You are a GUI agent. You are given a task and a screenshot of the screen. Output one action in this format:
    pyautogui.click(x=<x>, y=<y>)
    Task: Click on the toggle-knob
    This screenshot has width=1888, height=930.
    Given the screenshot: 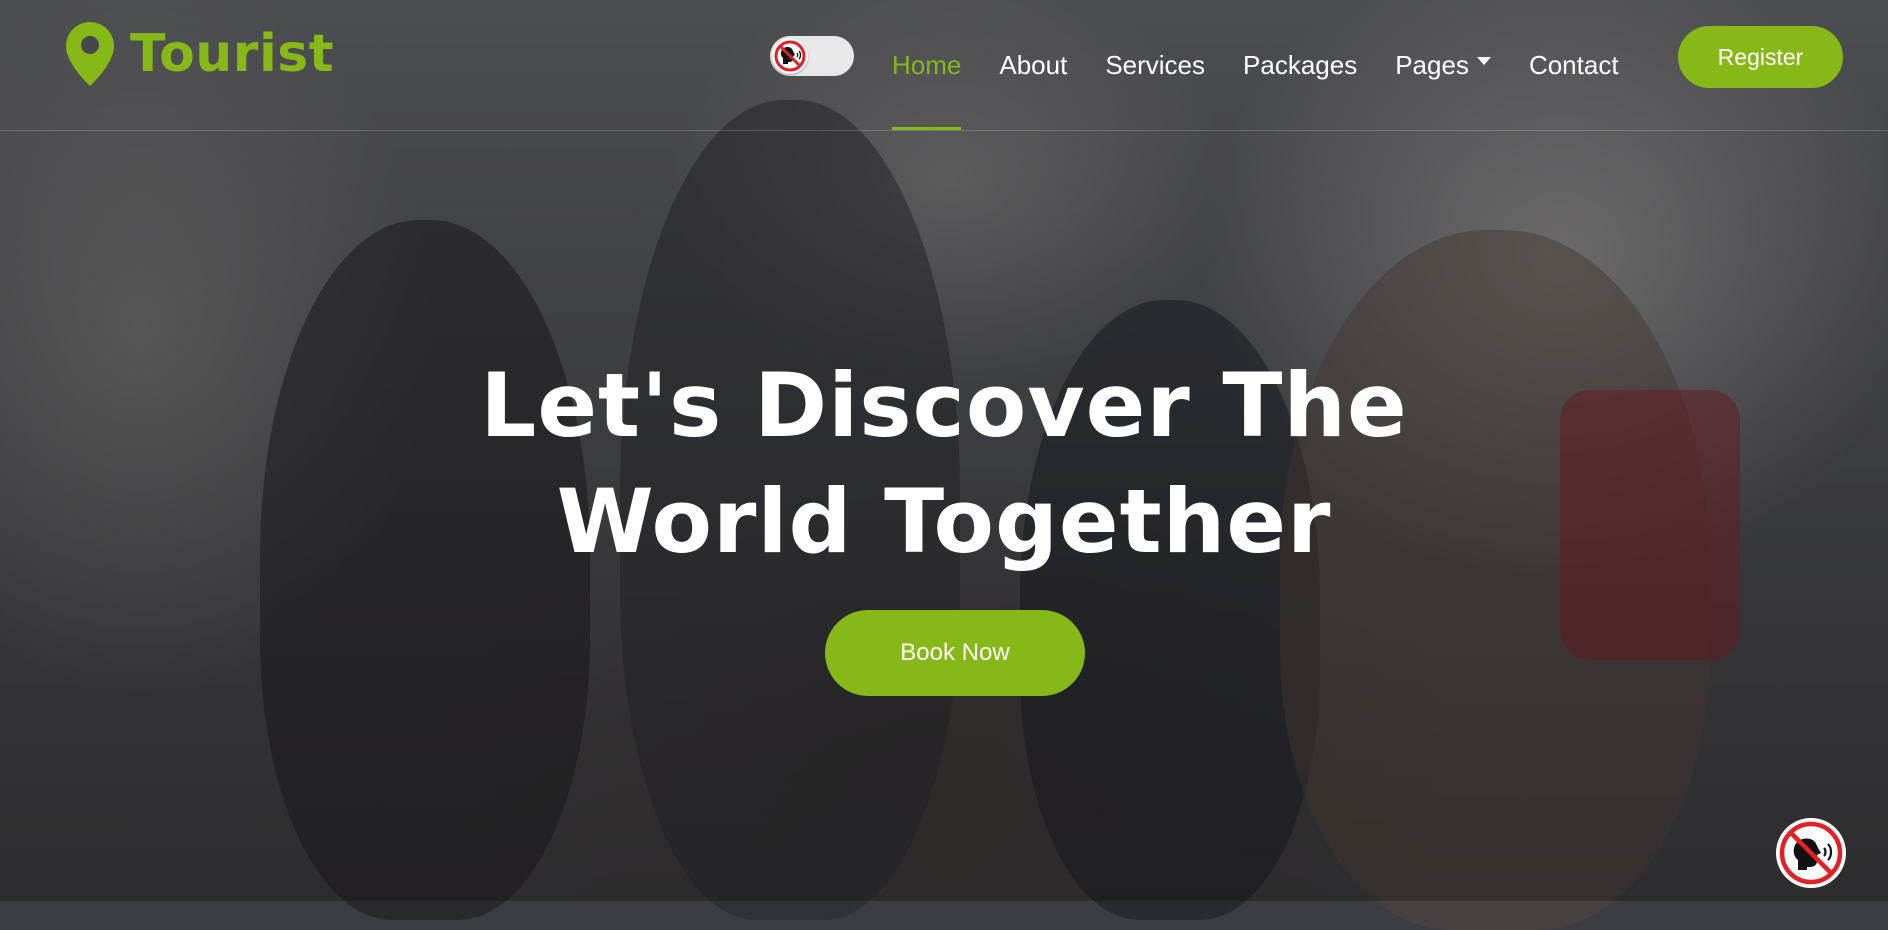 What is the action you would take?
    pyautogui.click(x=790, y=56)
    